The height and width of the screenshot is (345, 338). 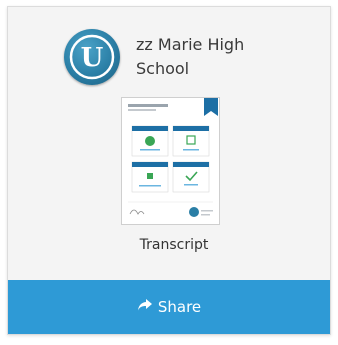 I want to click on school-logo-icon: U, so click(x=92, y=57).